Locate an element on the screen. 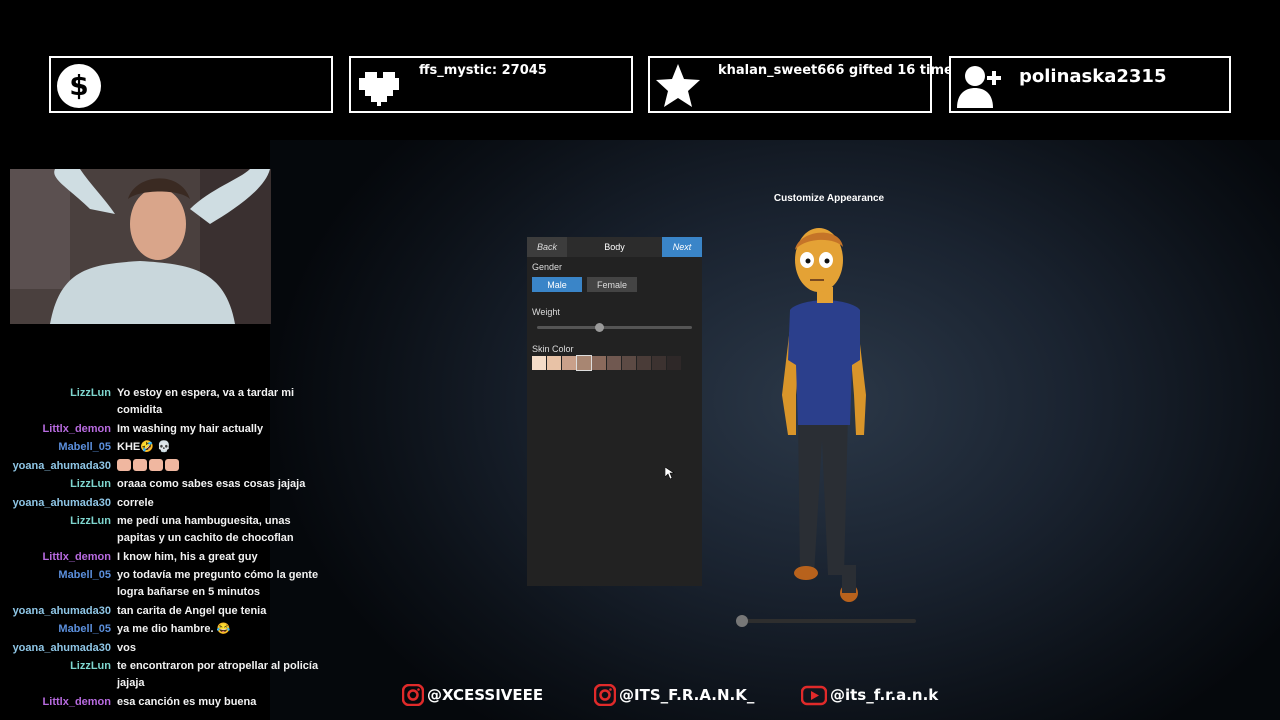  skin-color-swatches is located at coordinates (606, 363).